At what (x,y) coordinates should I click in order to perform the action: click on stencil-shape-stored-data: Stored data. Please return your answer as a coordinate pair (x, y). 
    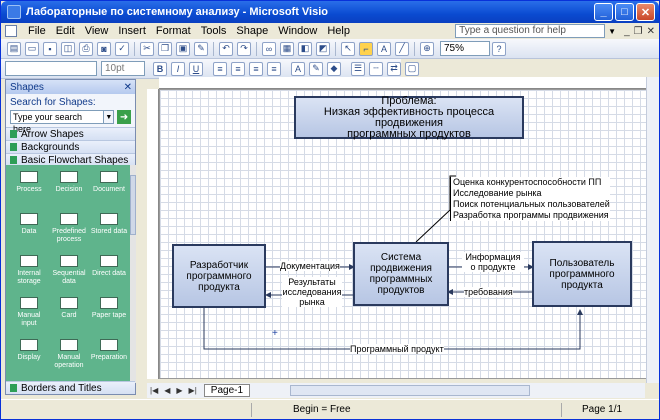
    Looking at the image, I should click on (109, 224).